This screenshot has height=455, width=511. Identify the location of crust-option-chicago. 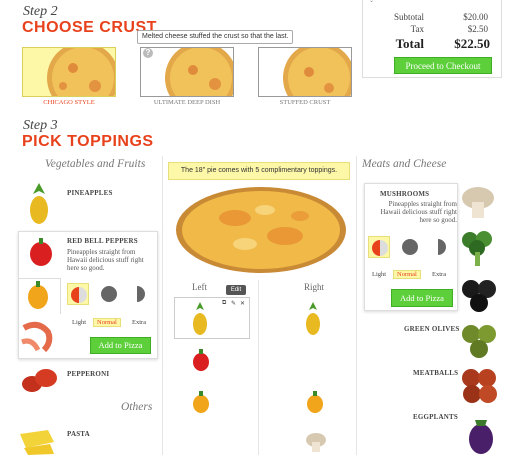
(69, 72).